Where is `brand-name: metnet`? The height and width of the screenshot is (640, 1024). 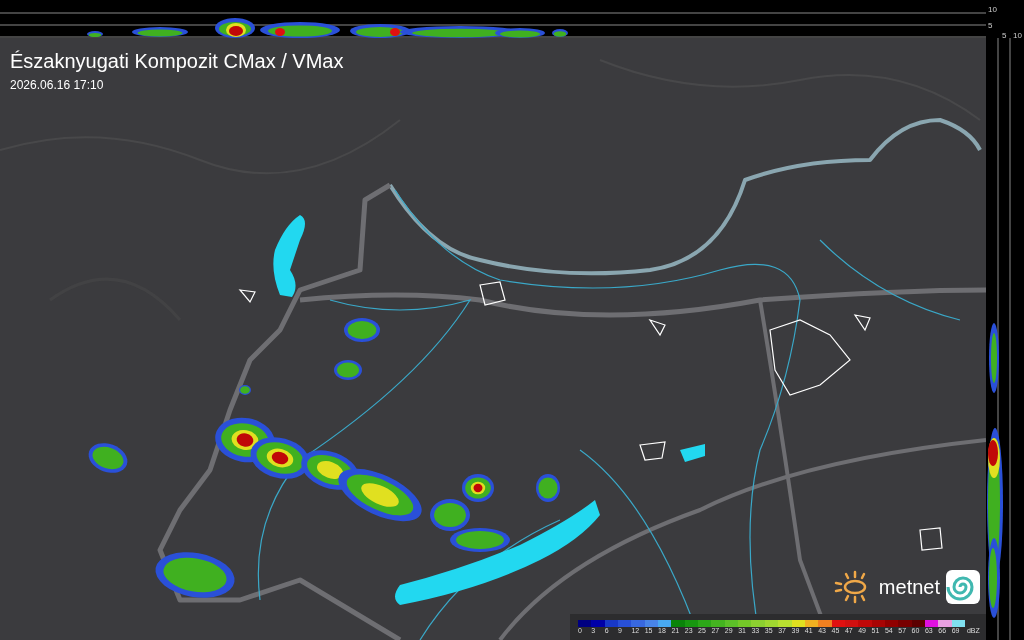 brand-name: metnet is located at coordinates (909, 587).